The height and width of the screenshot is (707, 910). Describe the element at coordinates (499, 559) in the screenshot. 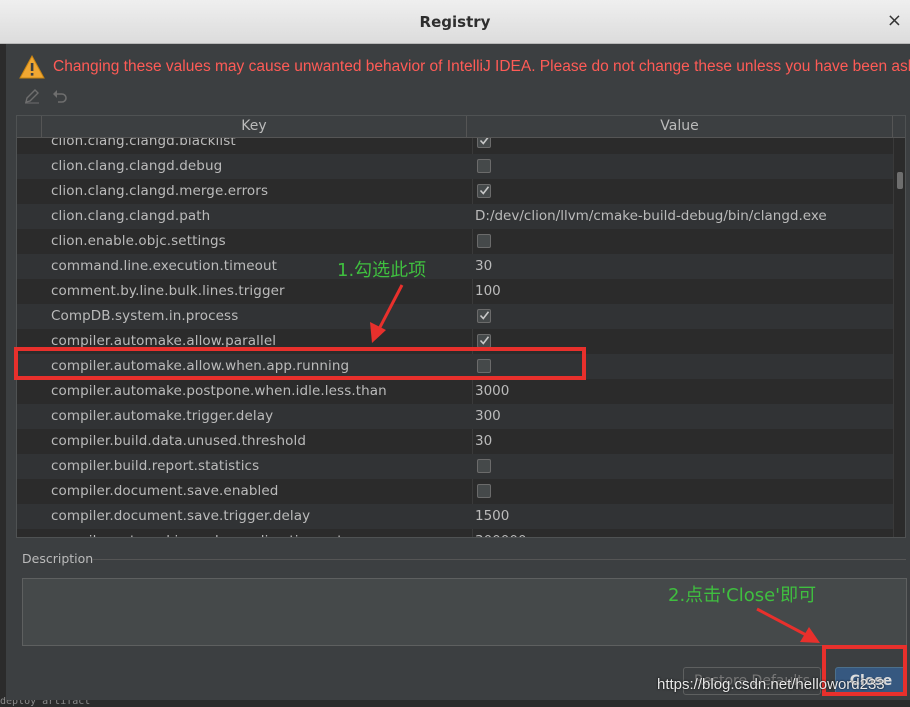

I see `description-divider` at that location.